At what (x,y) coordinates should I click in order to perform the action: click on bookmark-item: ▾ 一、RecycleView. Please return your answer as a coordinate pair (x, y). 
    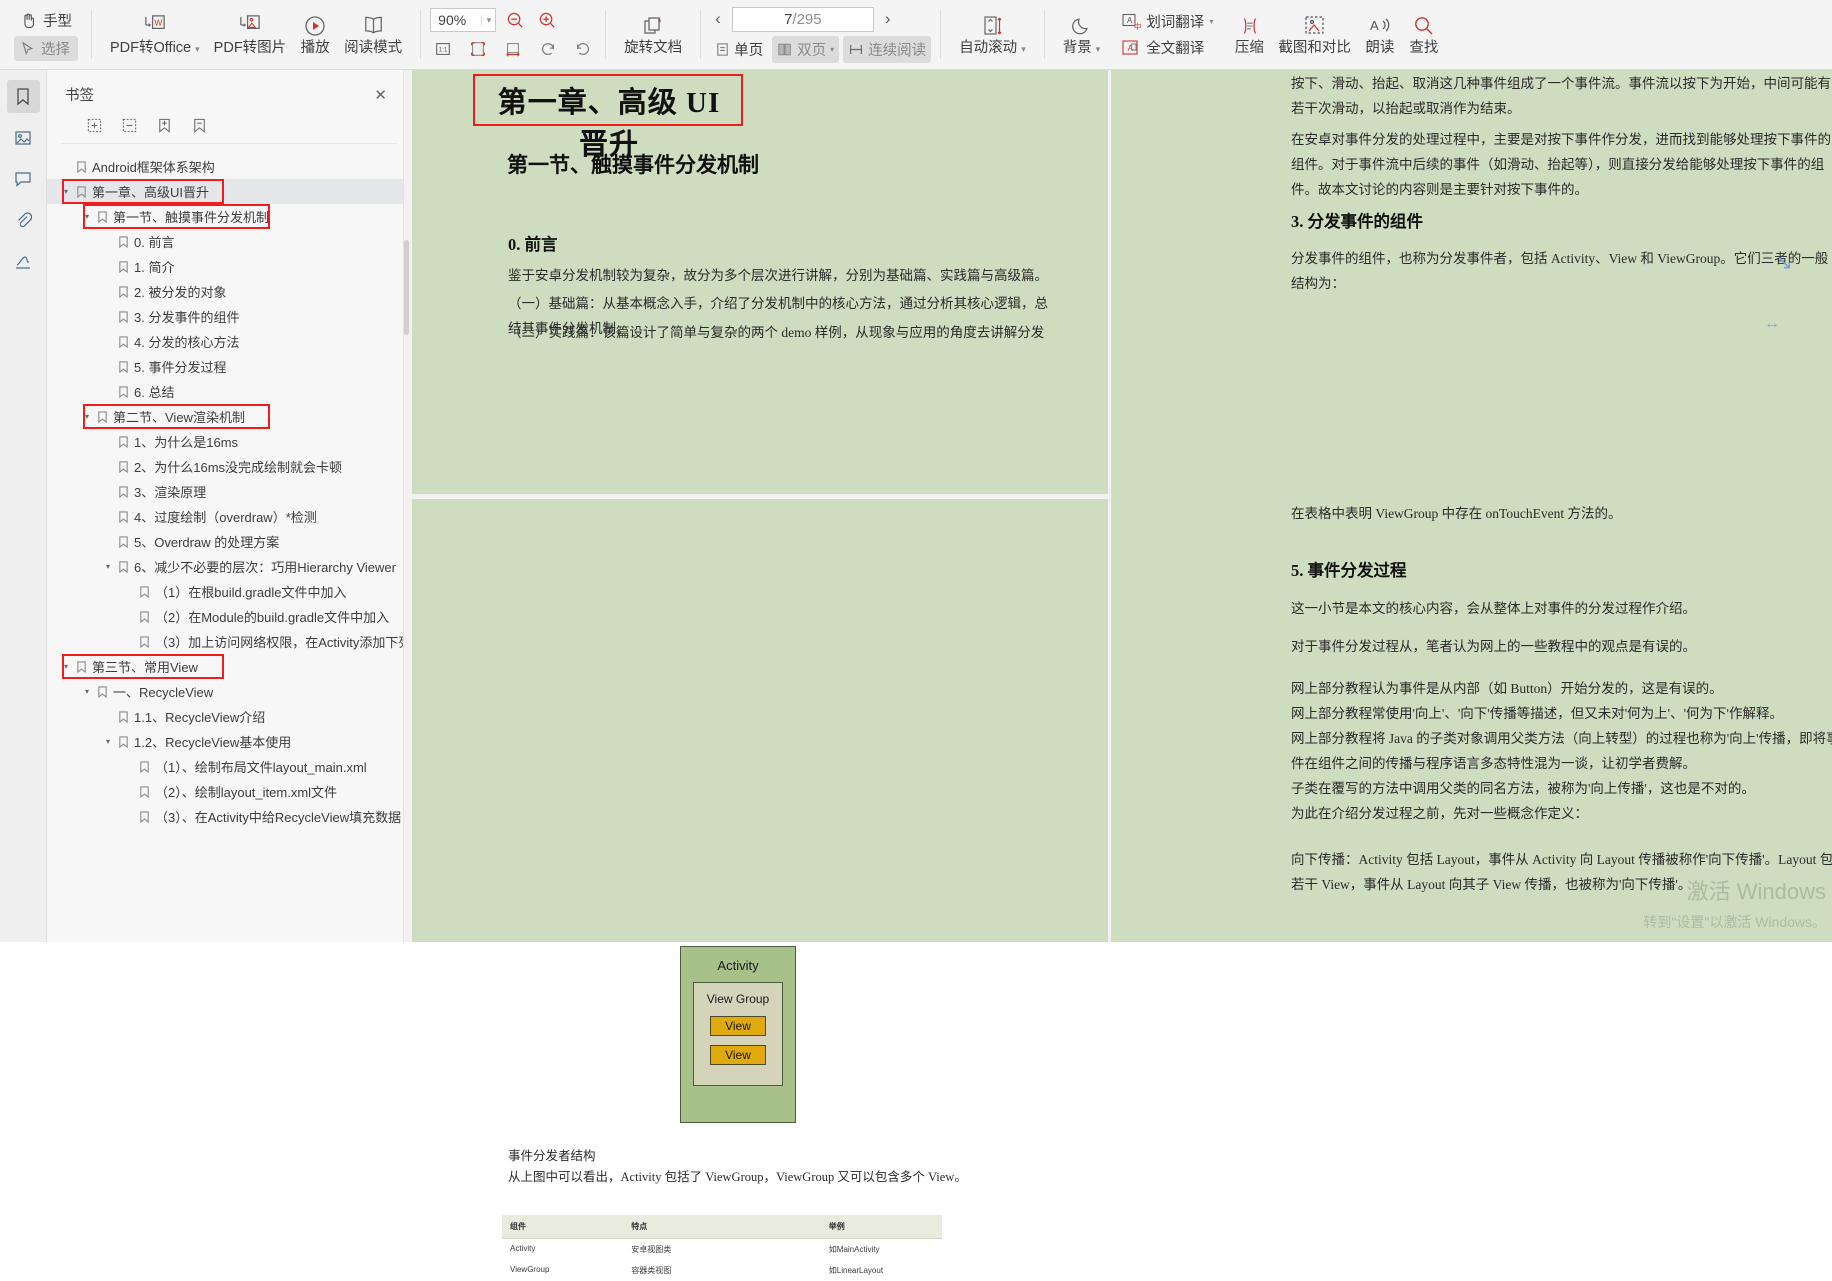
    Looking at the image, I should click on (225, 691).